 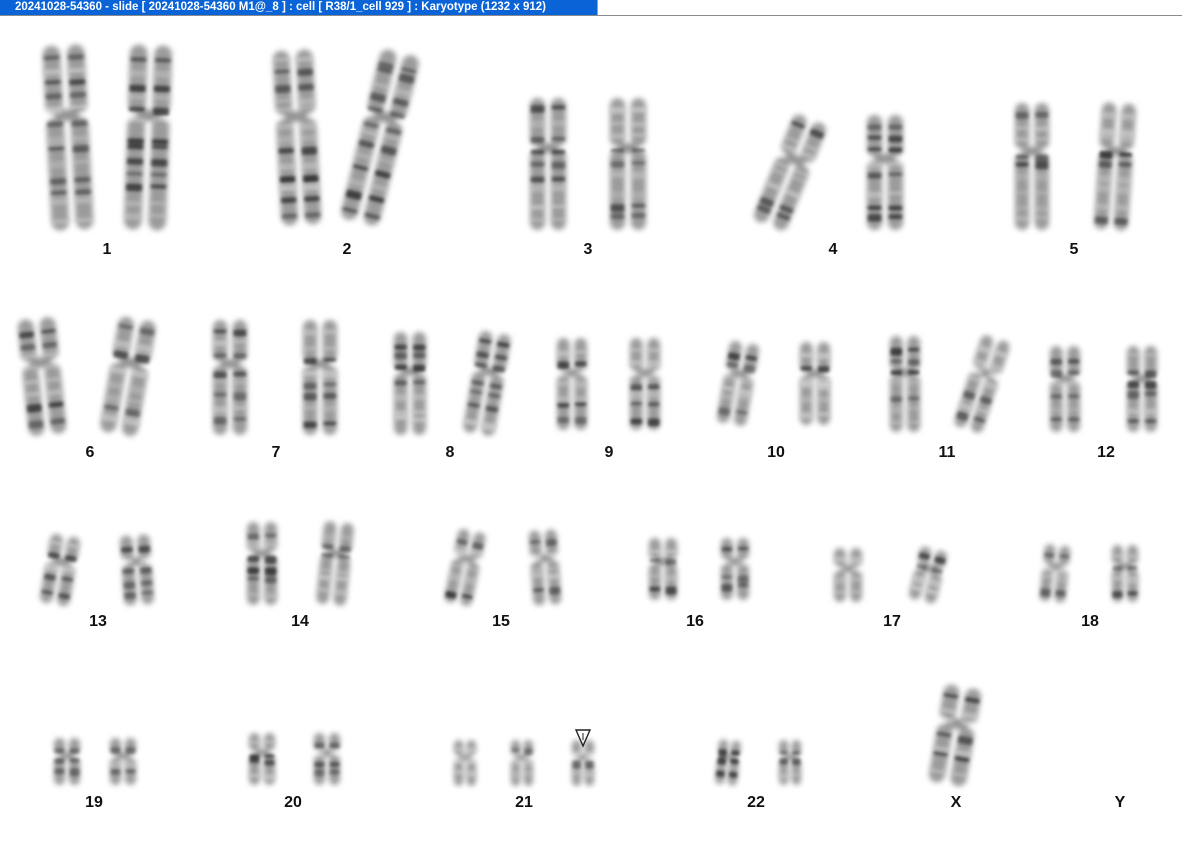 What do you see at coordinates (1120, 802) in the screenshot?
I see `chromosome-label-y: Y` at bounding box center [1120, 802].